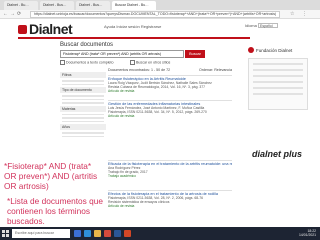 The height and width of the screenshot is (240, 320). What do you see at coordinates (274, 50) in the screenshot?
I see `fundacion-label: Fundación Dialnet` at bounding box center [274, 50].